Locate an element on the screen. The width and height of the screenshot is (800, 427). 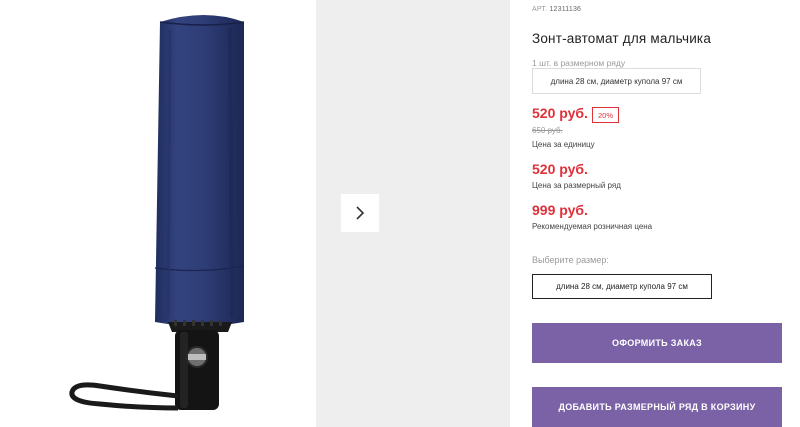
order-button: ОФОРМИТЬ ЗАКАЗ is located at coordinates (657, 343).